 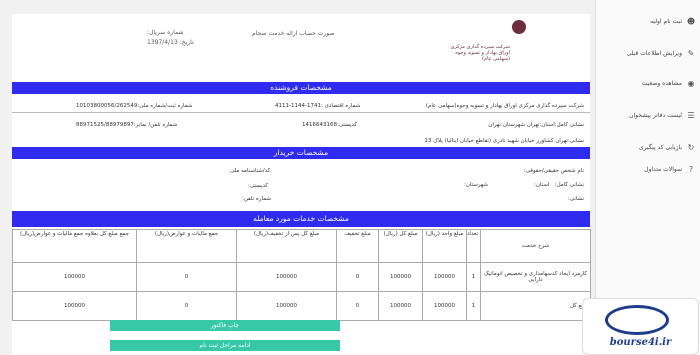 I want to click on buyer-city: شهرستان:, so click(x=476, y=185).